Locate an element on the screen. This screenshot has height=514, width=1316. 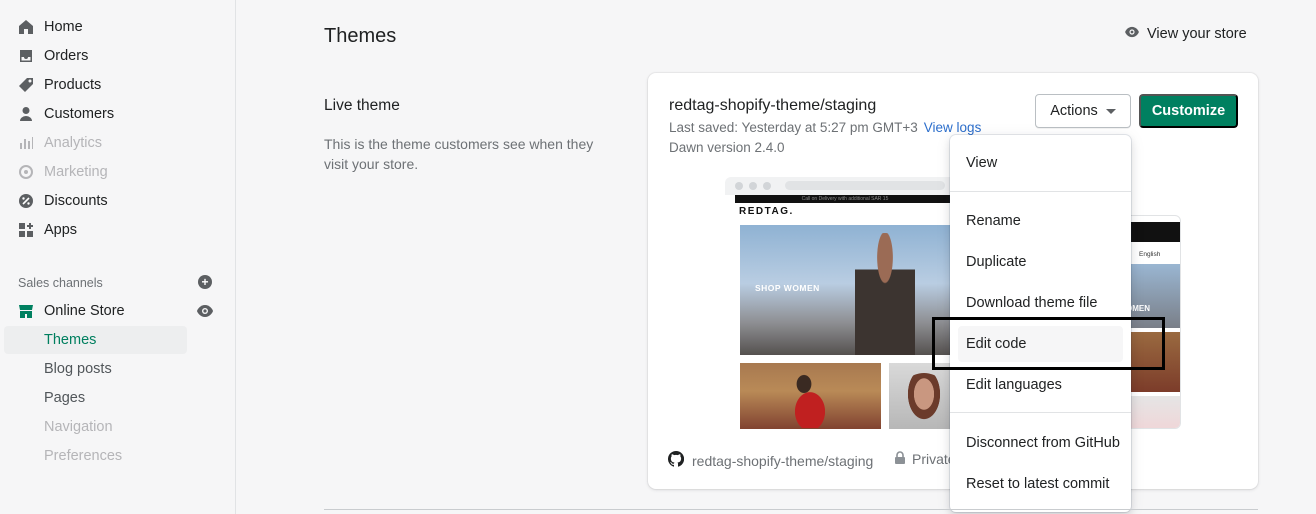
menu-item-edit-languages: Edit languages is located at coordinates (1040, 385).